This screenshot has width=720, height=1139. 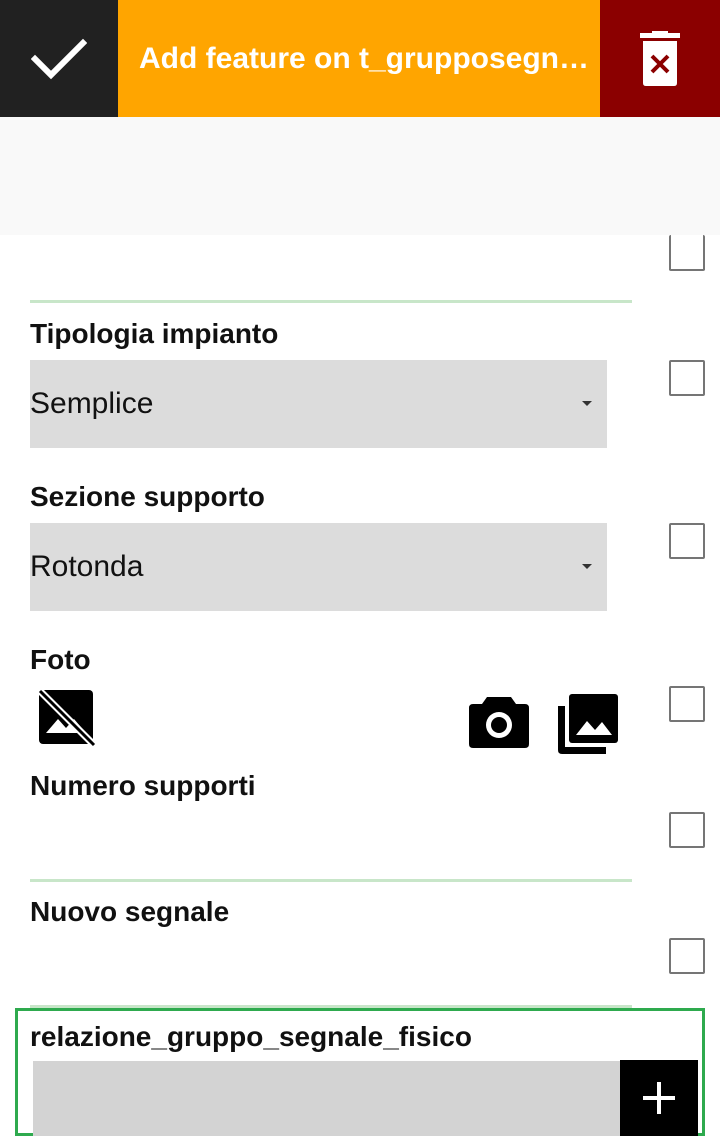 I want to click on relation-list, so click(x=334, y=1098).